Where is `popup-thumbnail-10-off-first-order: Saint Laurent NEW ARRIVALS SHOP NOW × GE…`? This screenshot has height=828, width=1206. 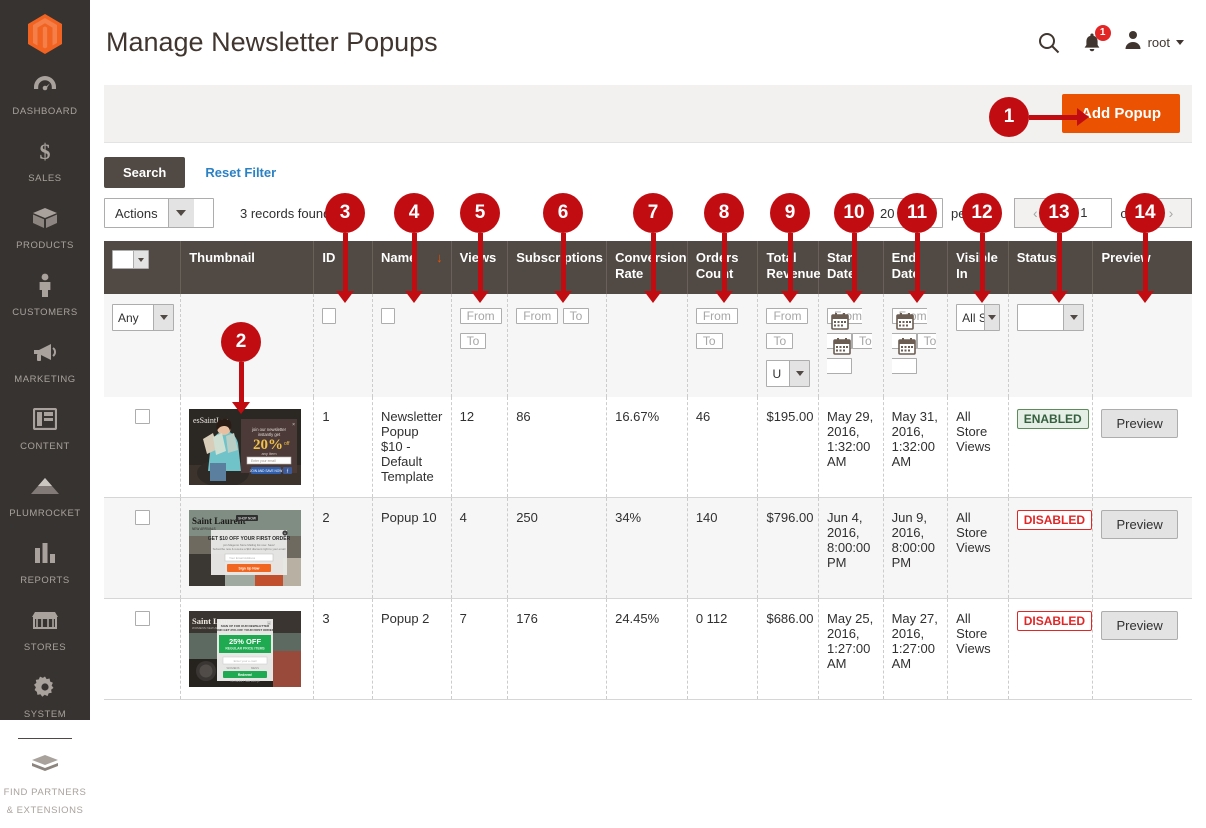 popup-thumbnail-10-off-first-order: Saint Laurent NEW ARRIVALS SHOP NOW × GE… is located at coordinates (245, 548).